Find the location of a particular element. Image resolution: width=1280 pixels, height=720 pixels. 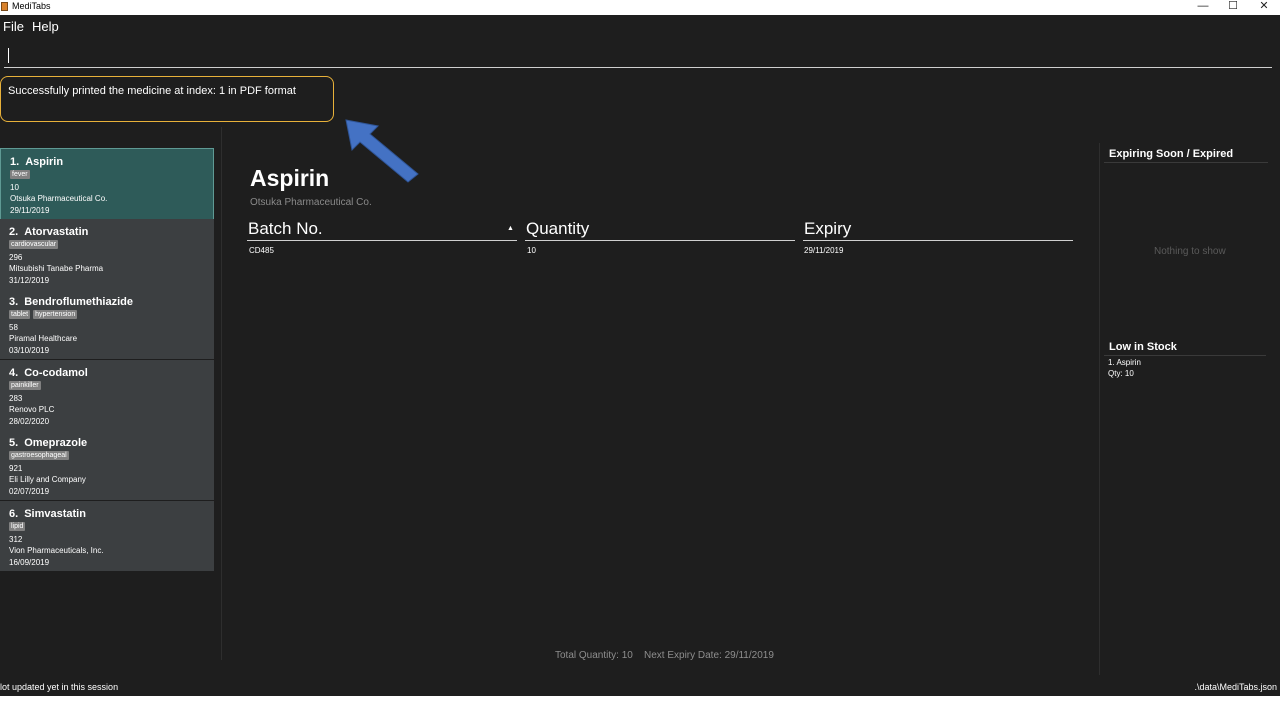

low-stock-item-qty: Qty: 10 is located at coordinates (1121, 373).